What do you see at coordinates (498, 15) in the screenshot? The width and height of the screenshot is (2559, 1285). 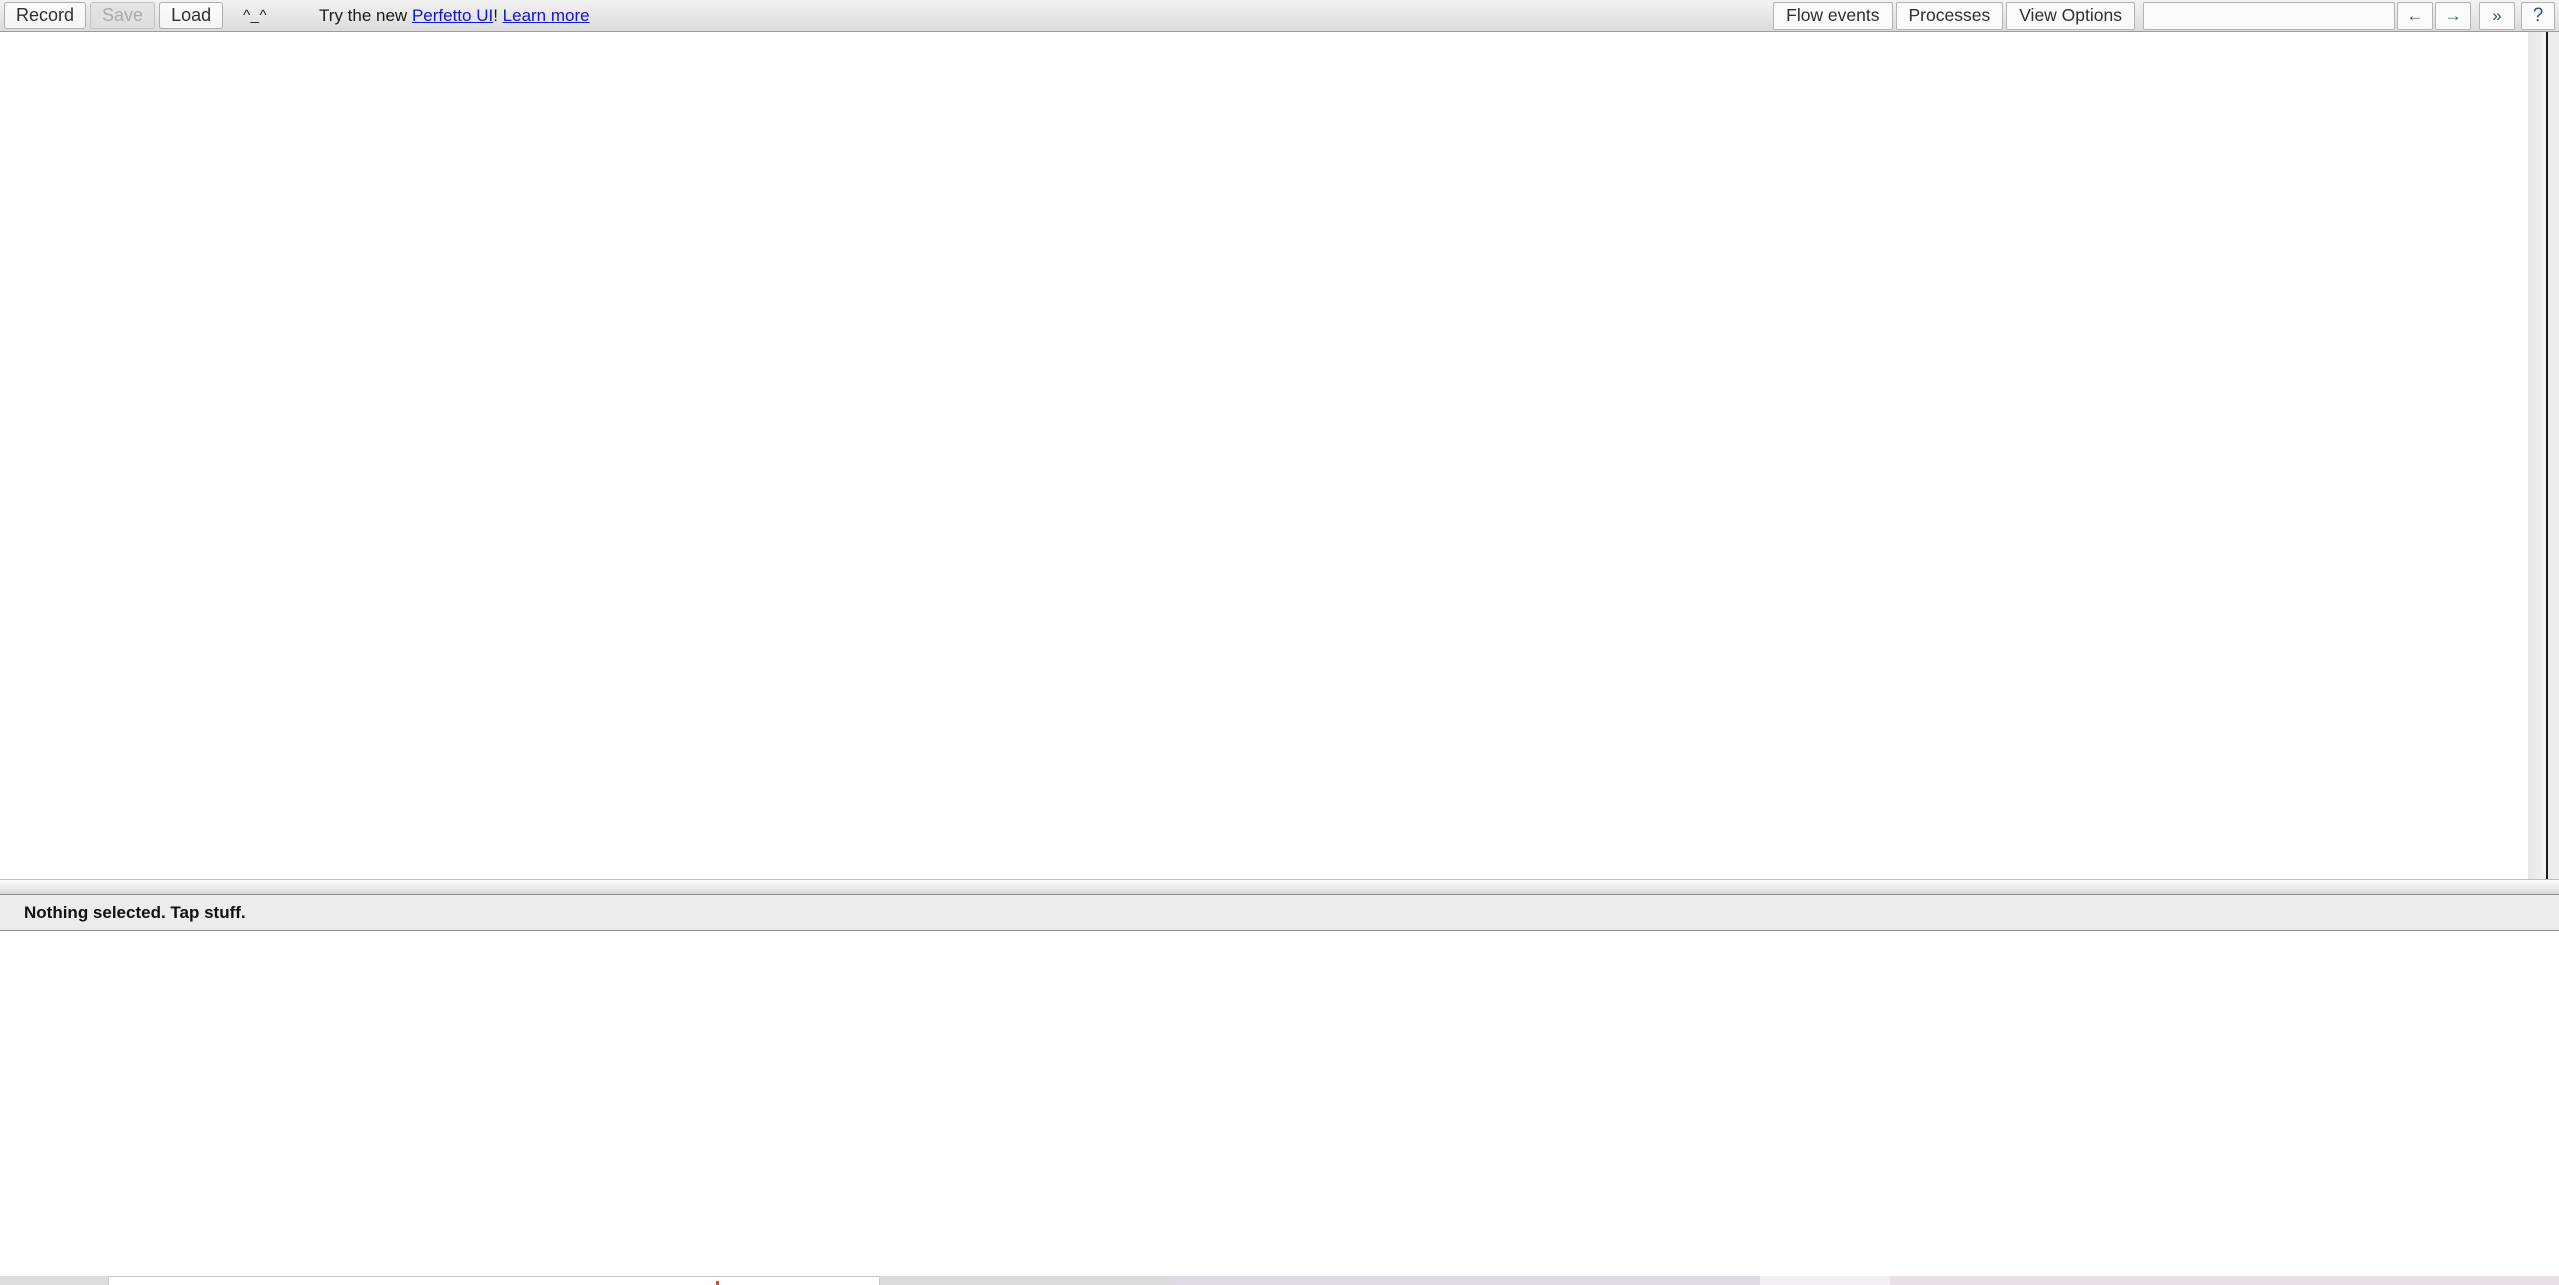 I see `promo-mid-text: !` at bounding box center [498, 15].